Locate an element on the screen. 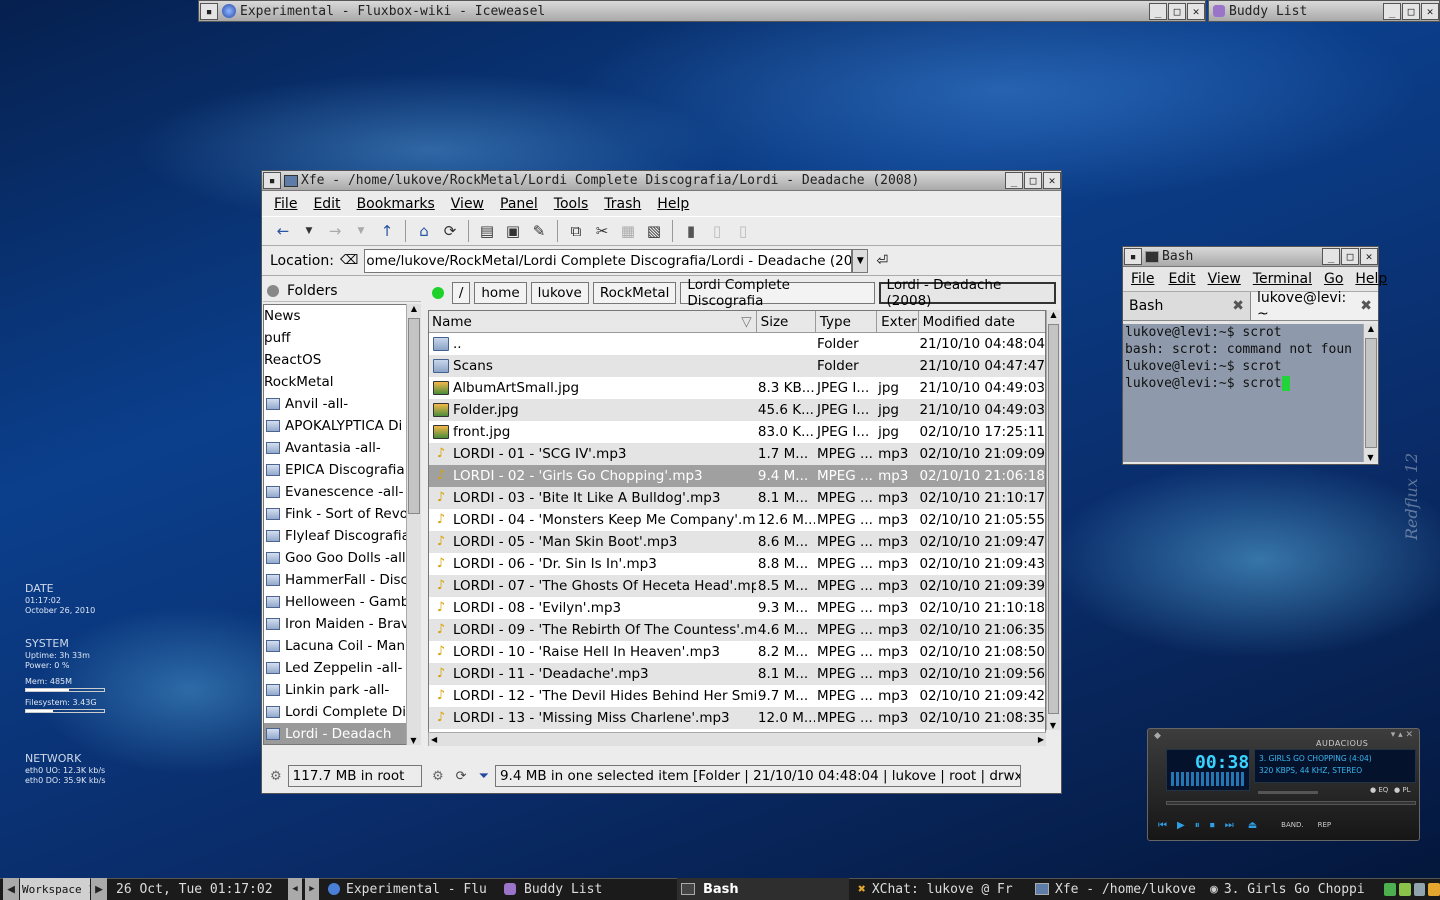 The width and height of the screenshot is (1440, 900). folder-tree-item: Fink - Sort of Revol is located at coordinates (342, 514).